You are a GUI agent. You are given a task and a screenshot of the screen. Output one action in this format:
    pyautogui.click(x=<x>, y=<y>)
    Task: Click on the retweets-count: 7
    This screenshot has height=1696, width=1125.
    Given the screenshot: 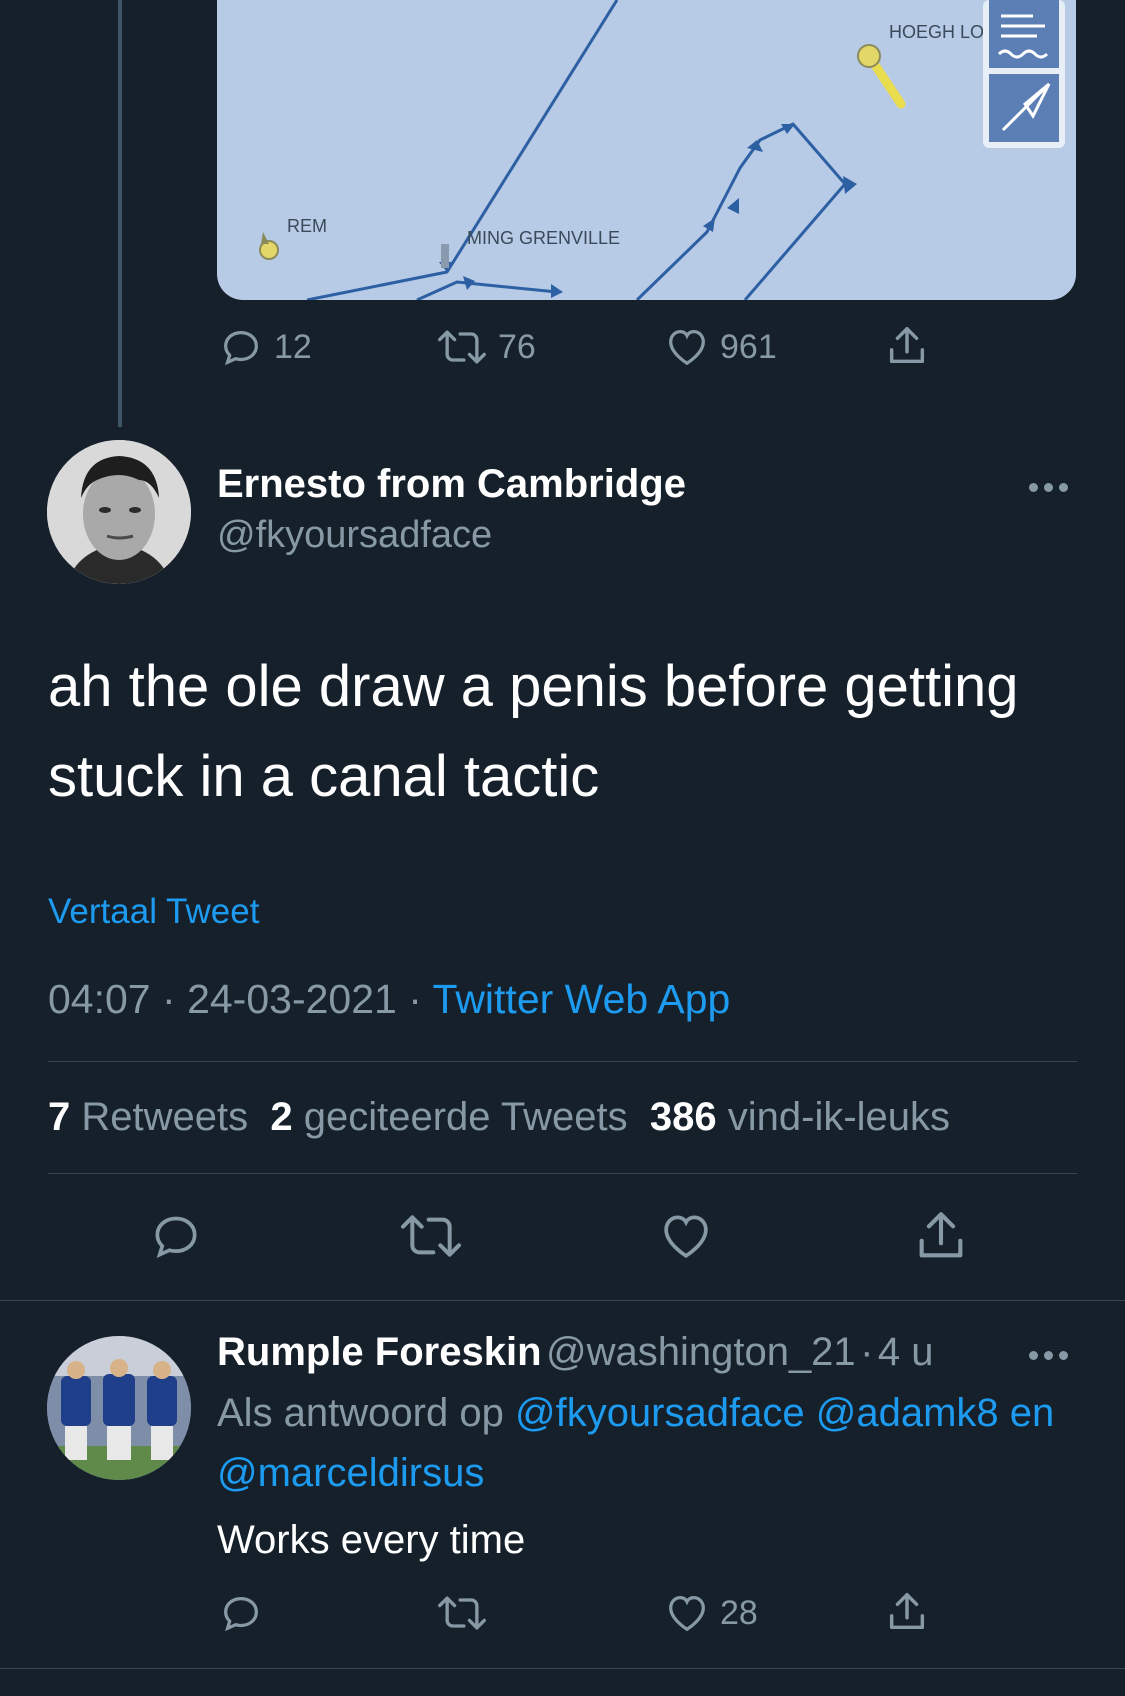 What is the action you would take?
    pyautogui.click(x=59, y=1117)
    